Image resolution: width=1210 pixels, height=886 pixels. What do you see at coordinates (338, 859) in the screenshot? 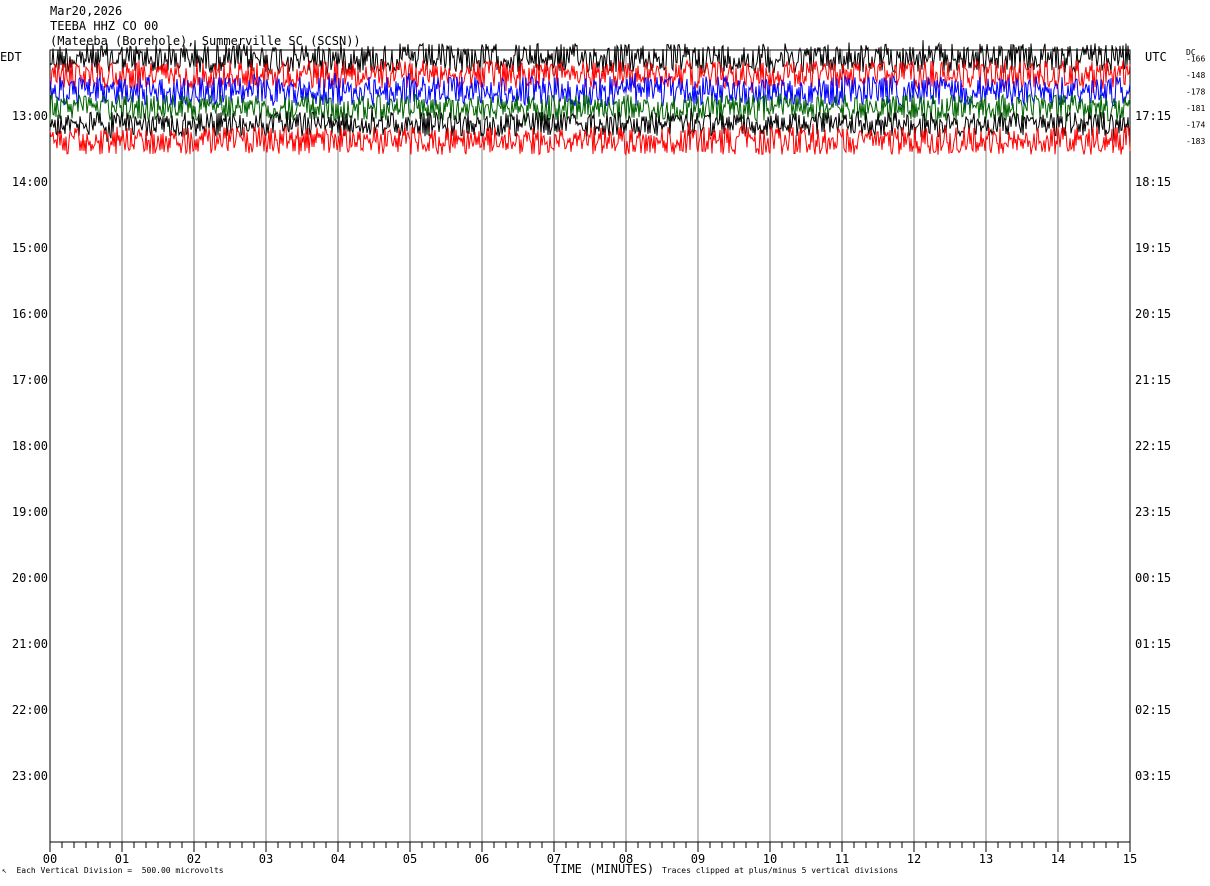
I see `x-tick-label: 04` at bounding box center [338, 859].